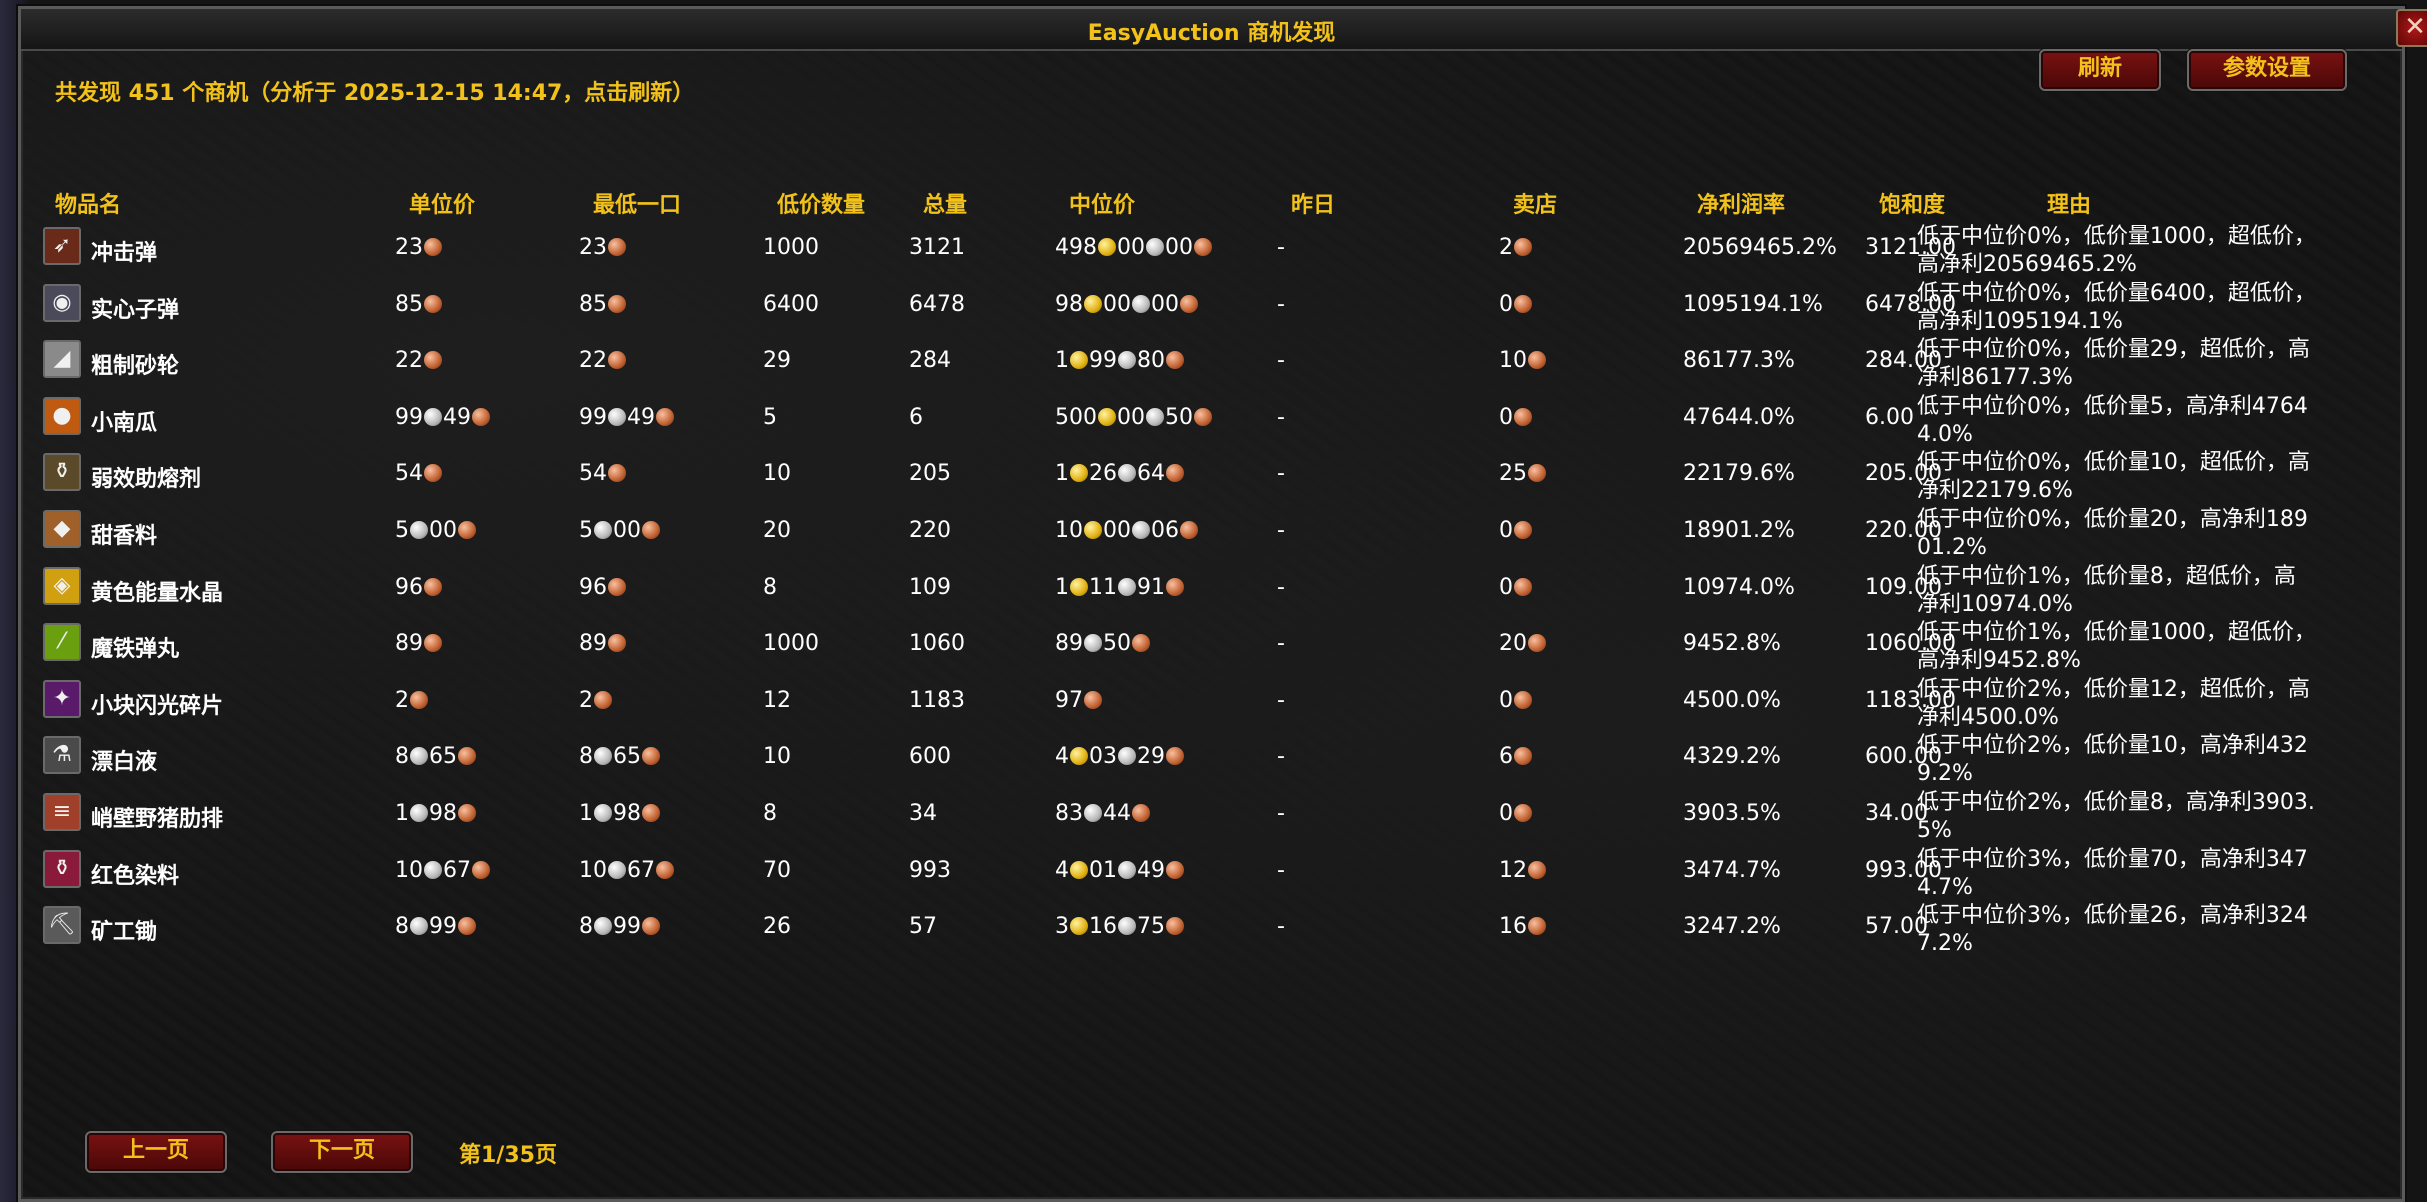 This screenshot has height=1202, width=2427. Describe the element at coordinates (436, 813) in the screenshot. I see `unit-price: 1 98` at that location.